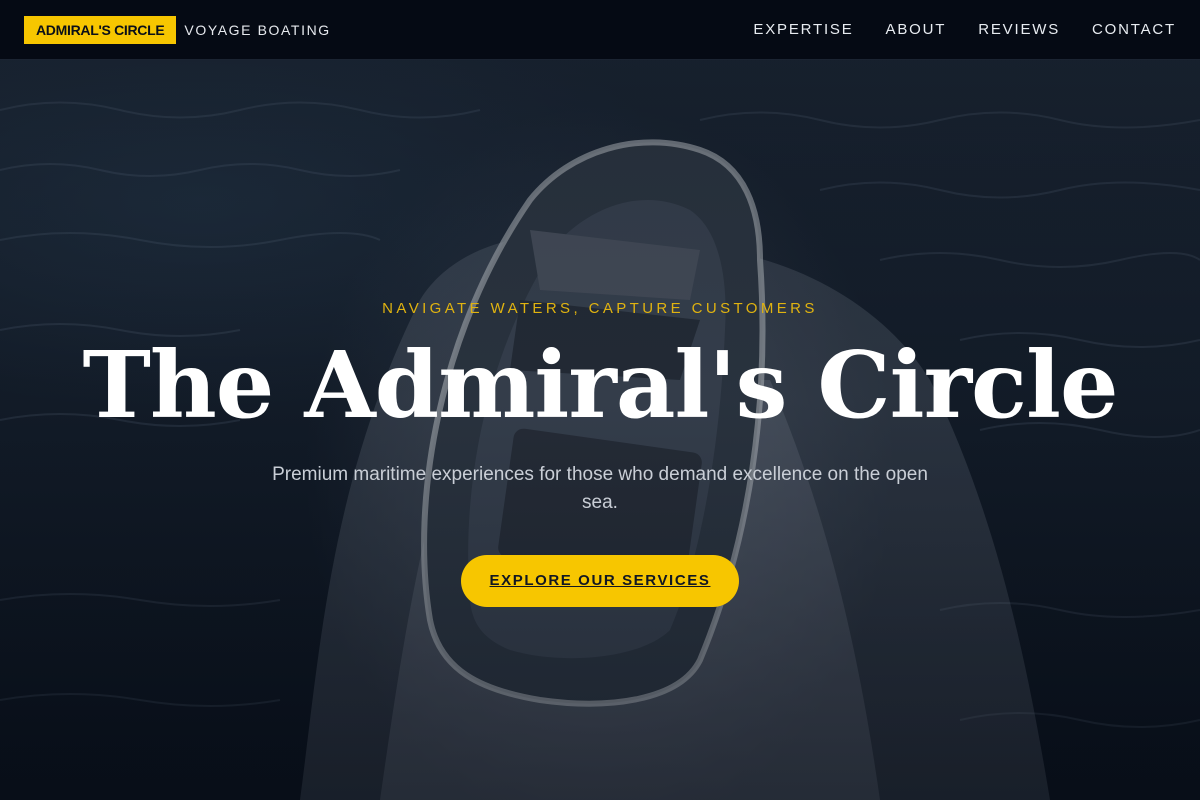  Describe the element at coordinates (177, 29) in the screenshot. I see `brand: ADMIRAL'S CIRCLE VOYAGE BOATING` at that location.